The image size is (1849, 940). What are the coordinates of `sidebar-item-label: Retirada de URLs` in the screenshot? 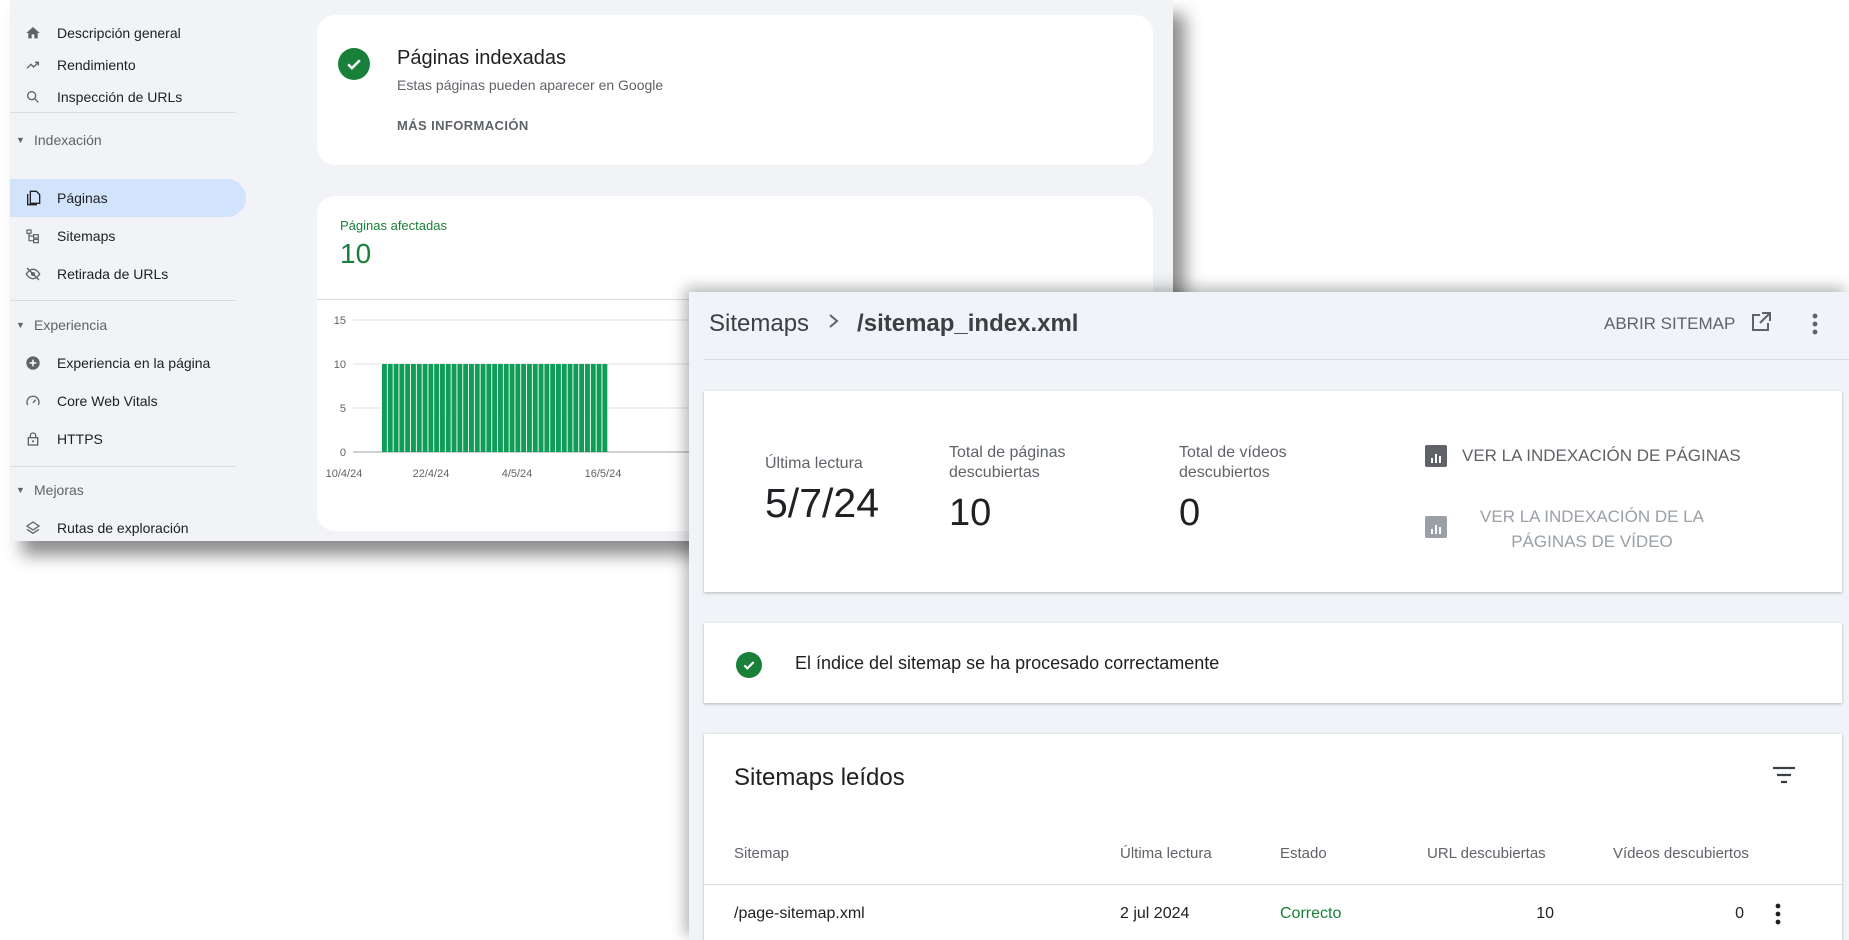 It's located at (113, 274).